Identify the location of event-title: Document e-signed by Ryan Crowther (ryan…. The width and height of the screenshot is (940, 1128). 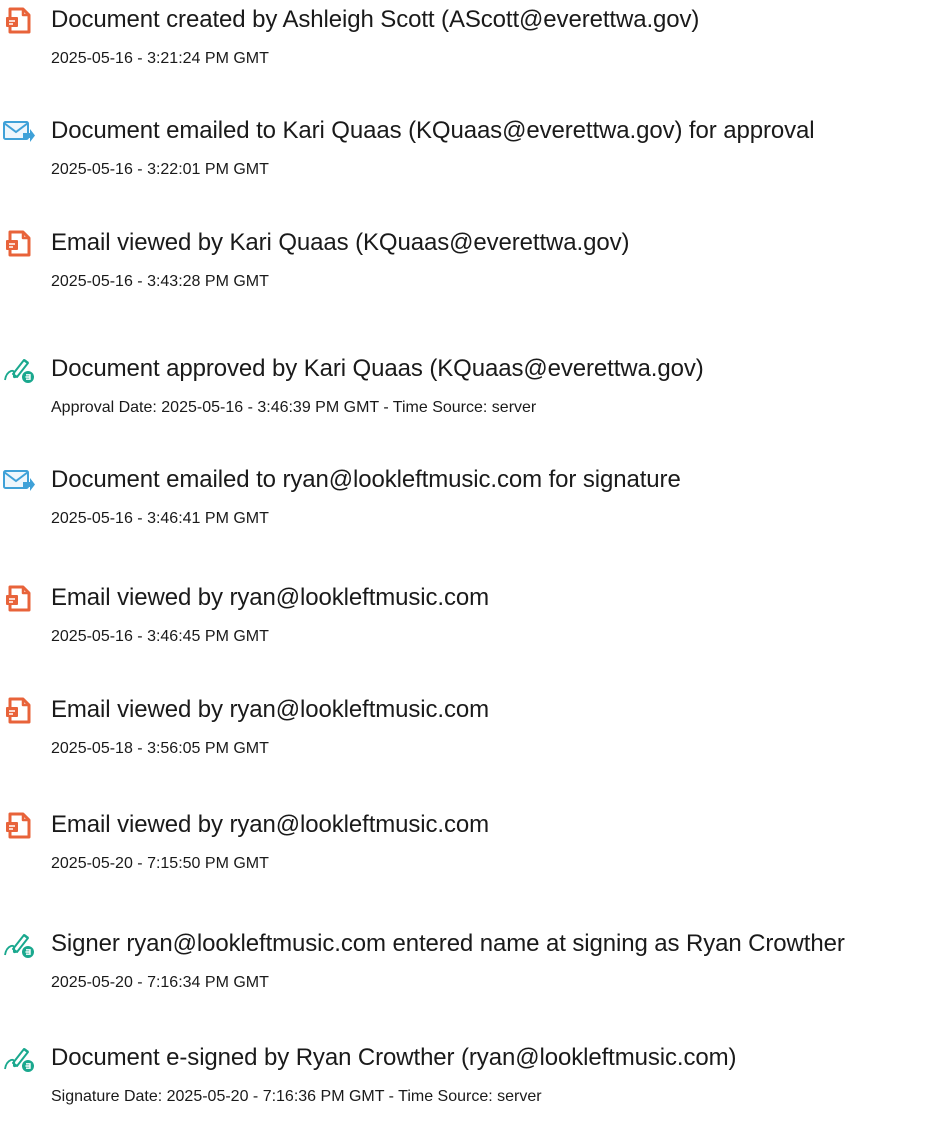
(394, 1057).